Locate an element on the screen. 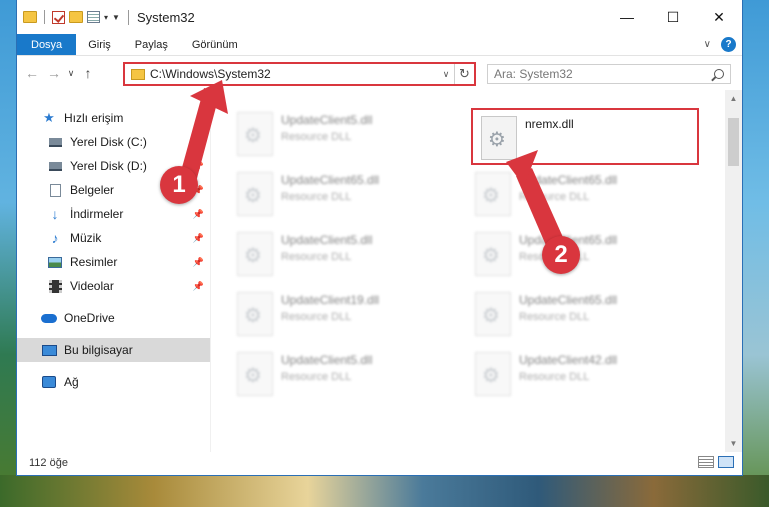  sidebar-item-label: Belgeler is located at coordinates (92, 190).